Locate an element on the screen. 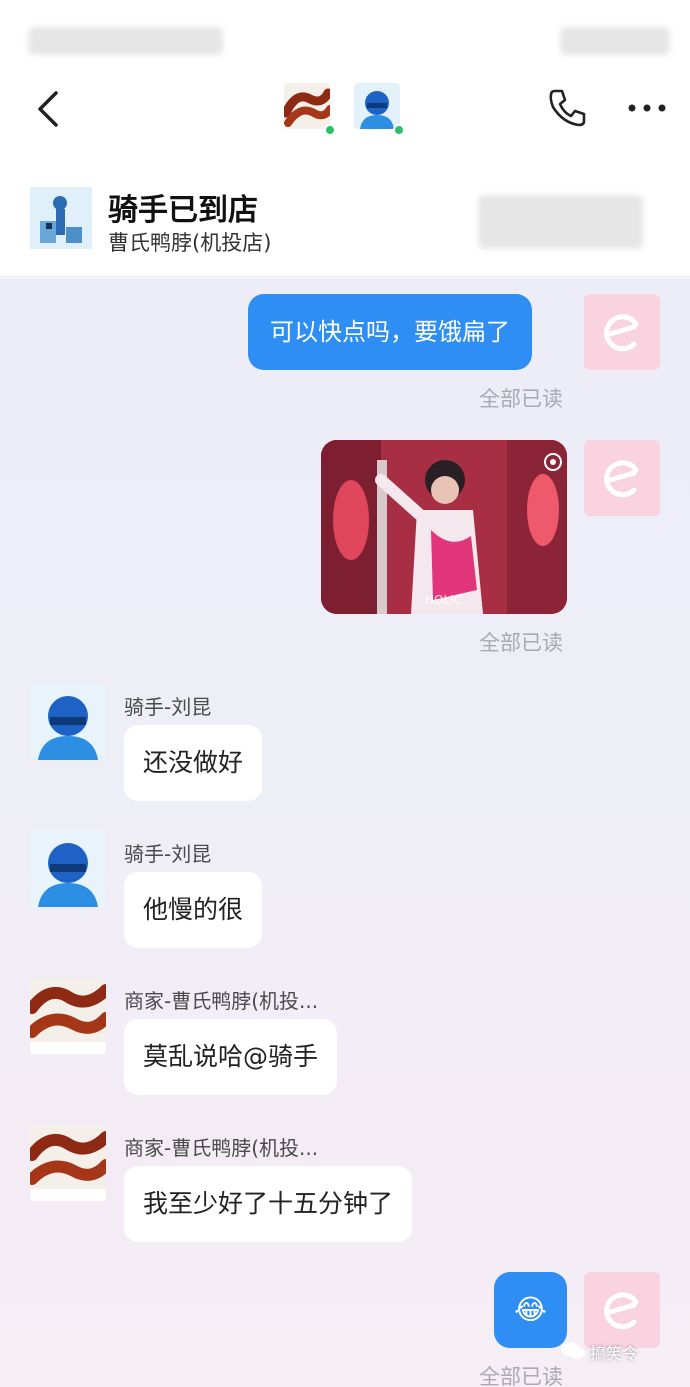  merchant-avatar is located at coordinates (307, 106).